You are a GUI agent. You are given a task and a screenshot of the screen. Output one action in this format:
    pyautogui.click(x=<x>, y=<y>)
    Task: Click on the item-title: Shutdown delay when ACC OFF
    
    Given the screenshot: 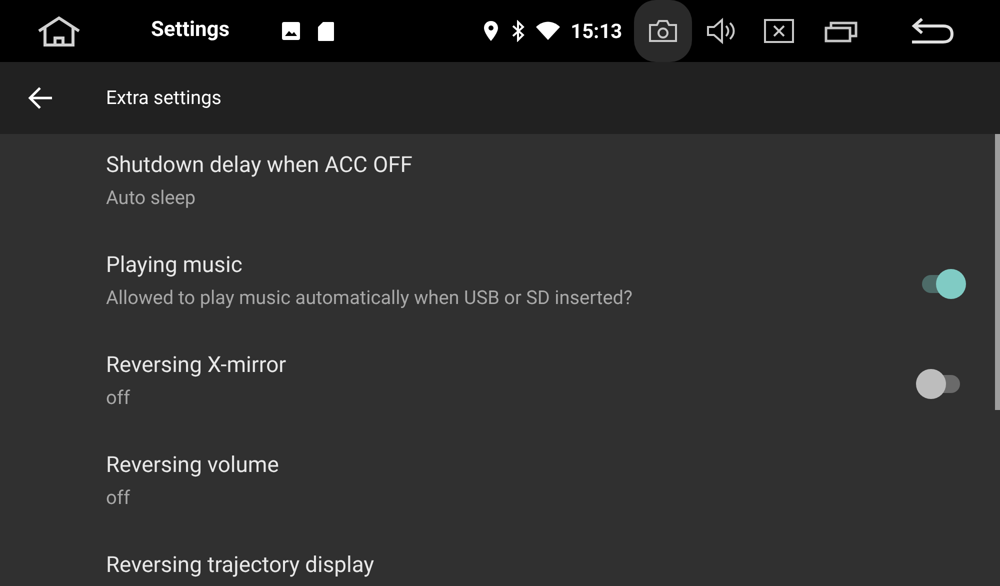 What is the action you would take?
    pyautogui.click(x=260, y=166)
    